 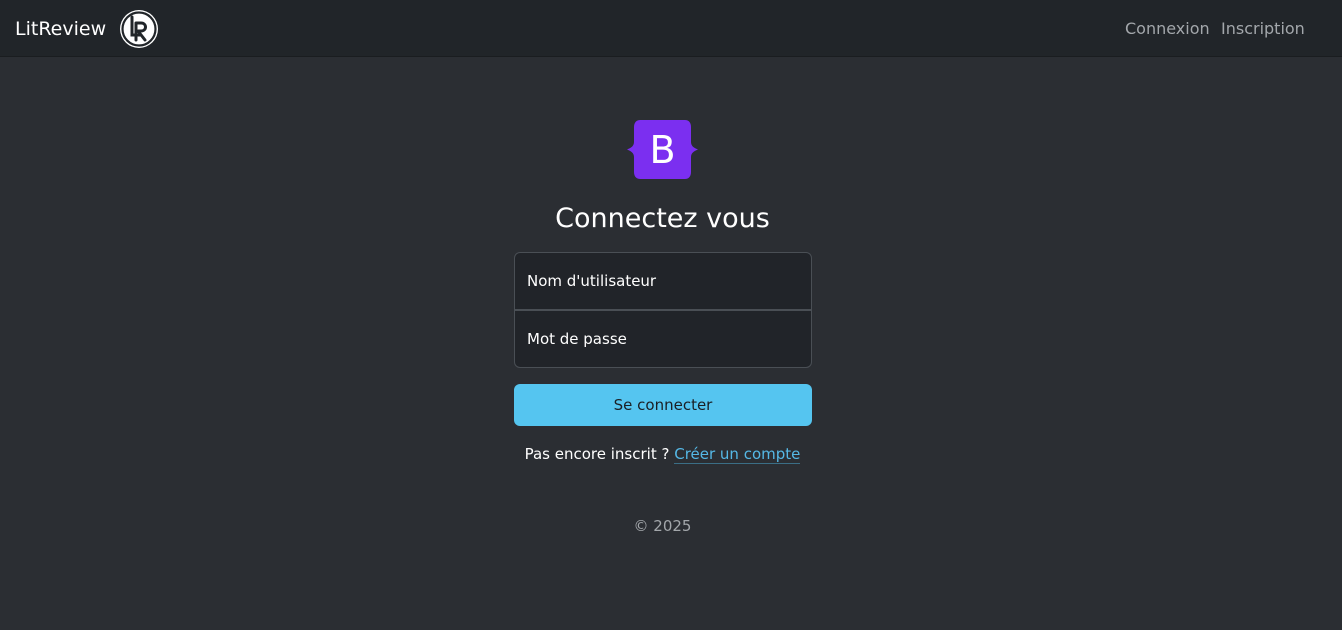 What do you see at coordinates (662, 526) in the screenshot?
I see `footer-copyright: © 2025` at bounding box center [662, 526].